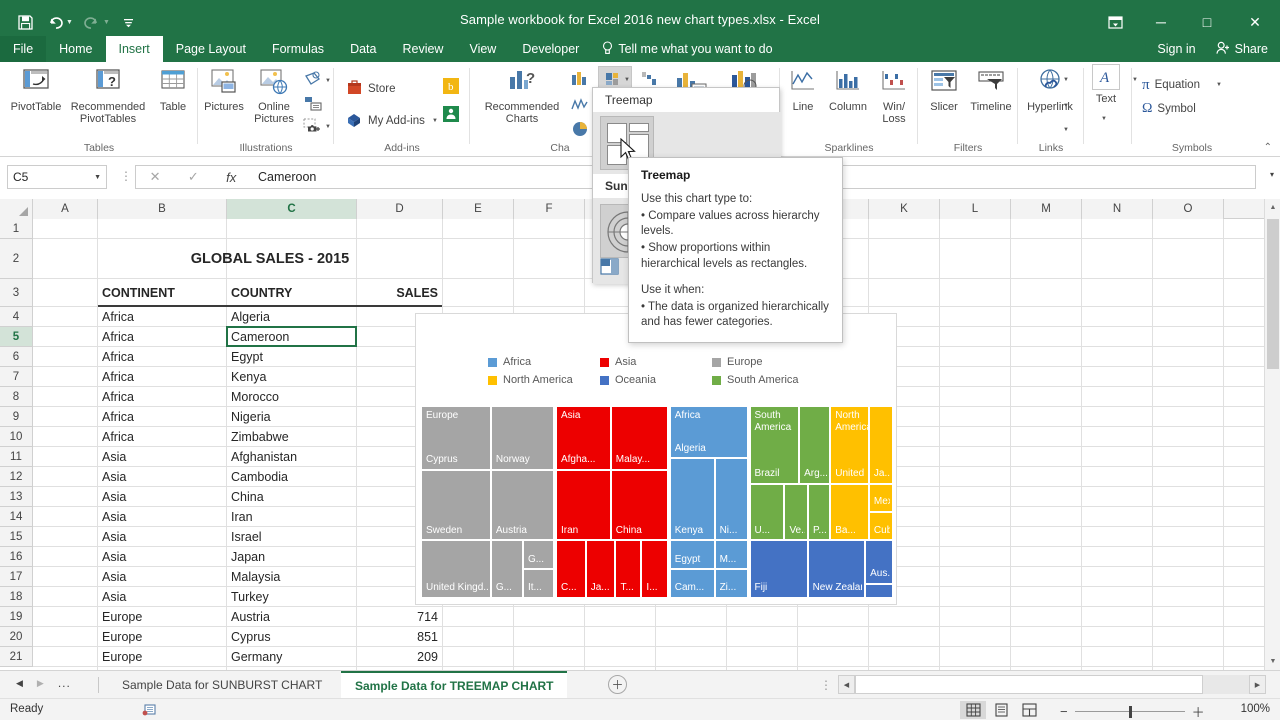  I want to click on name-box: C5 ▼, so click(57, 177).